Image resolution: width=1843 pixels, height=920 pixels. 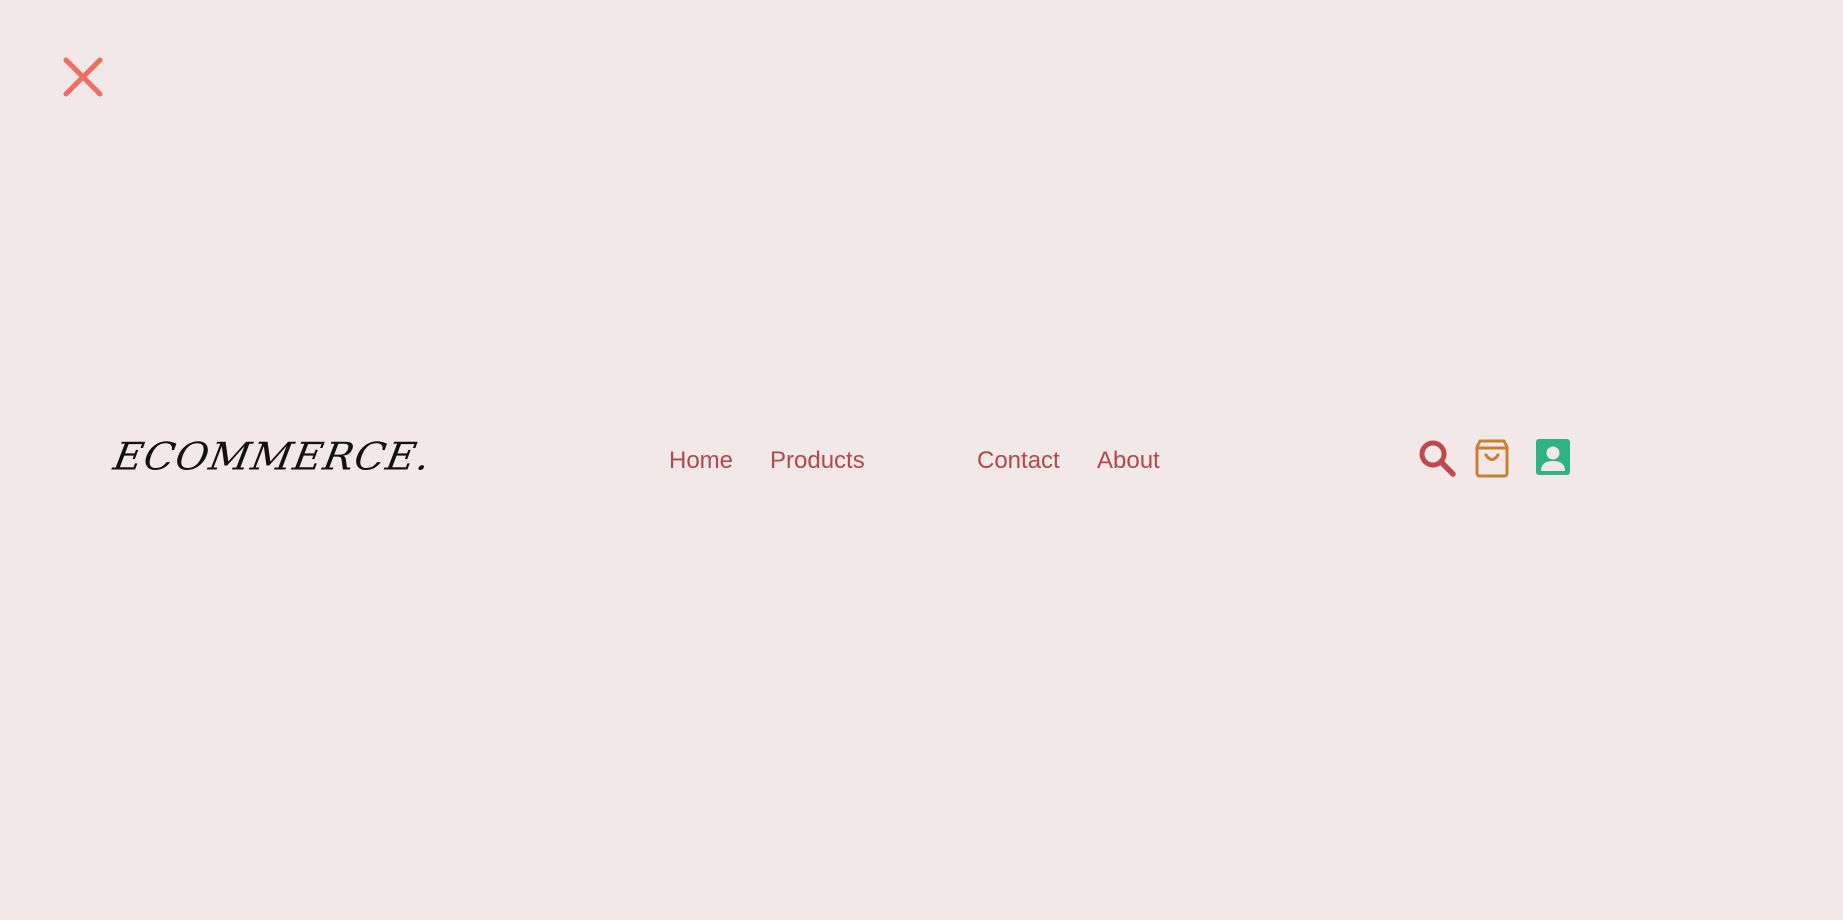 I want to click on search-button, so click(x=1438, y=459).